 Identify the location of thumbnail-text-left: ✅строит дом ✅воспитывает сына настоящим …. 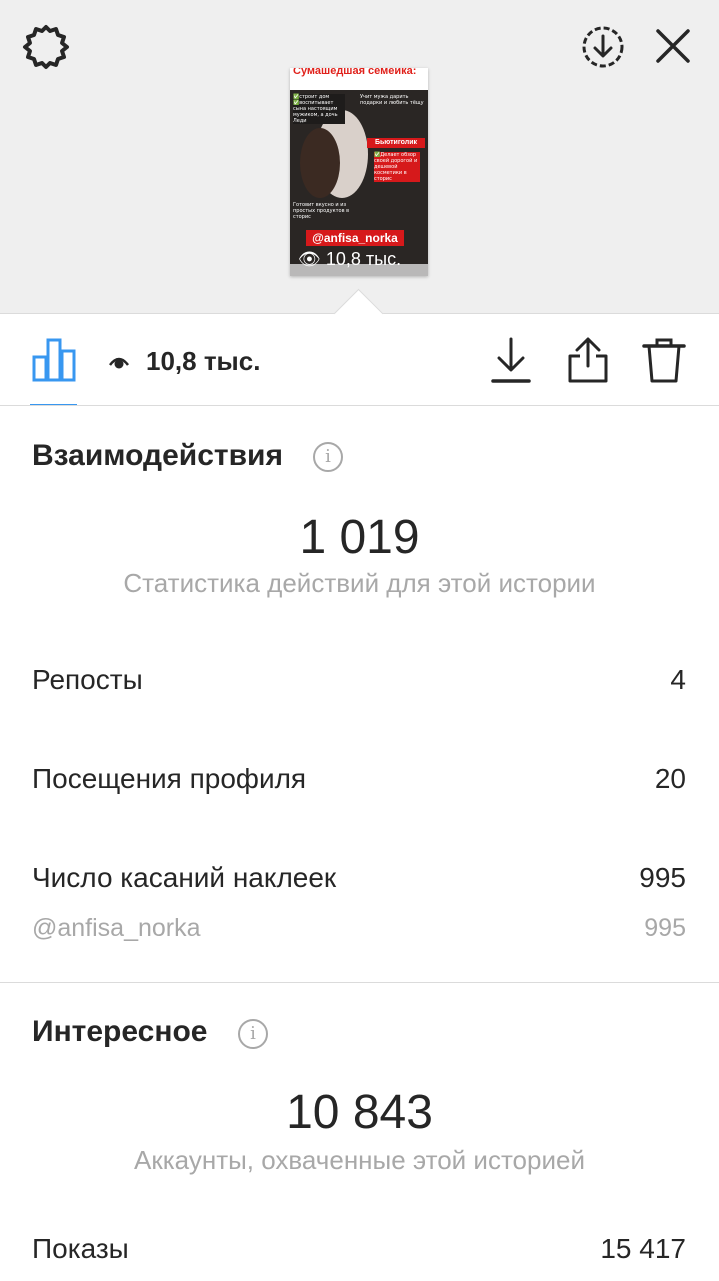
(319, 109).